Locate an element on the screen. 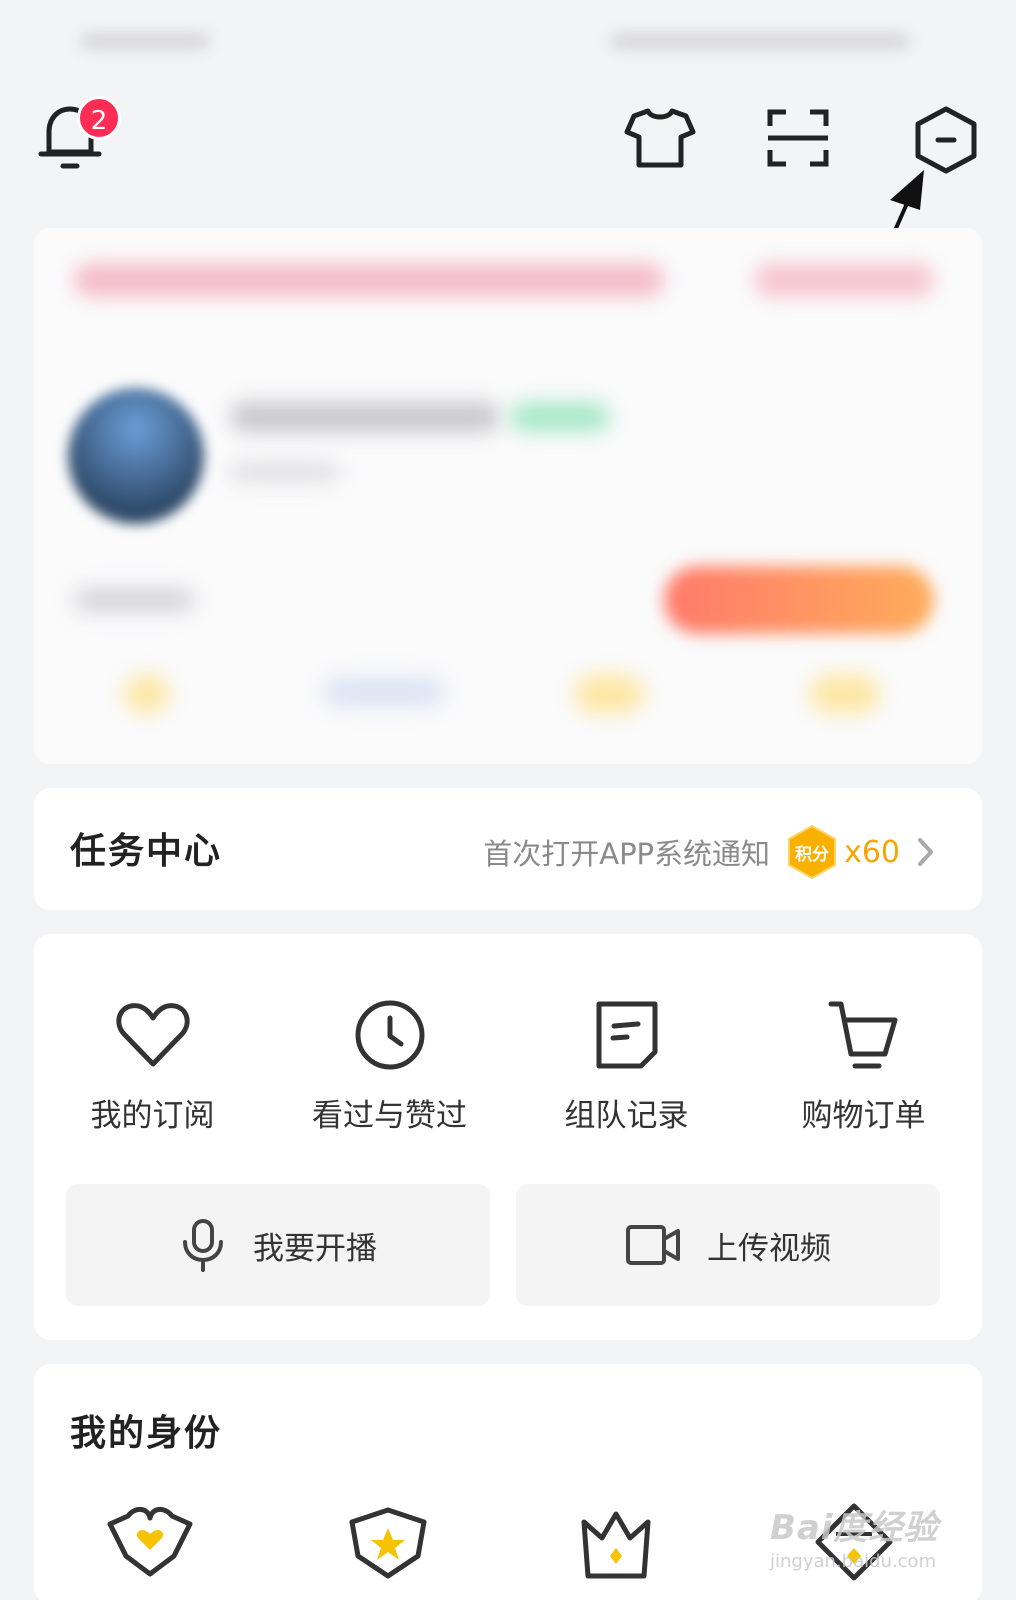  task-description: 首次打开APP系统通知 is located at coordinates (627, 854).